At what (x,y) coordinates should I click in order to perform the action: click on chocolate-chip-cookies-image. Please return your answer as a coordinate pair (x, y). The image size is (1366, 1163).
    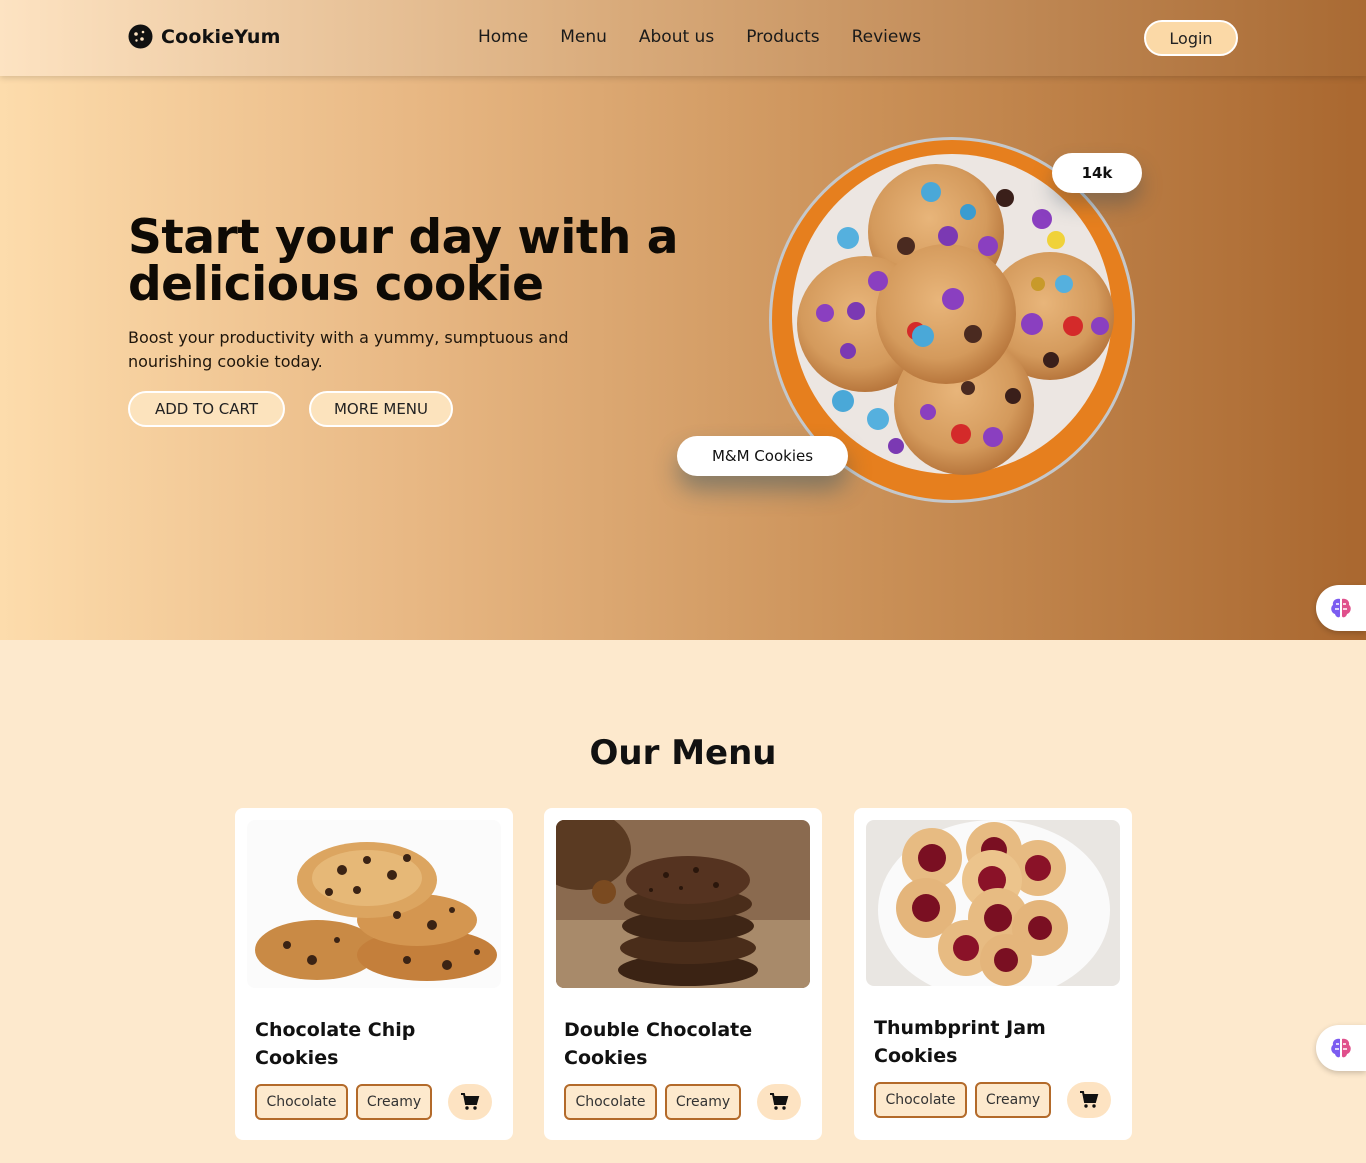
    Looking at the image, I should click on (374, 904).